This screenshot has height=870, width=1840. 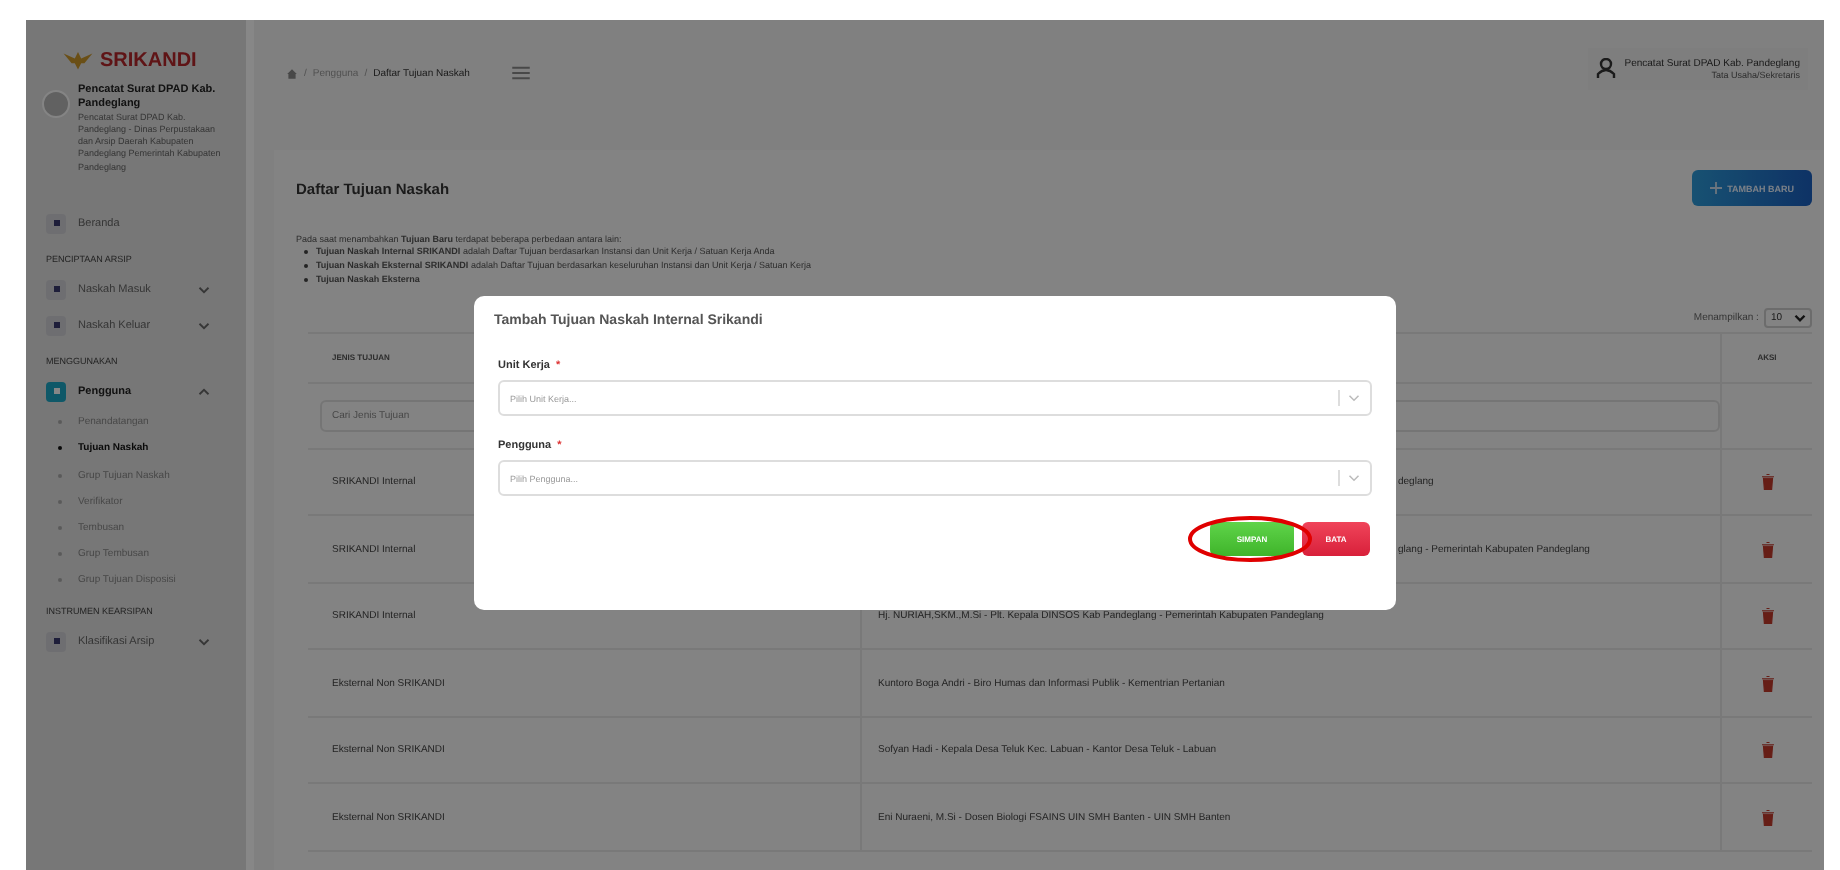 What do you see at coordinates (148, 60) in the screenshot?
I see `logo-text: SRIKANDI` at bounding box center [148, 60].